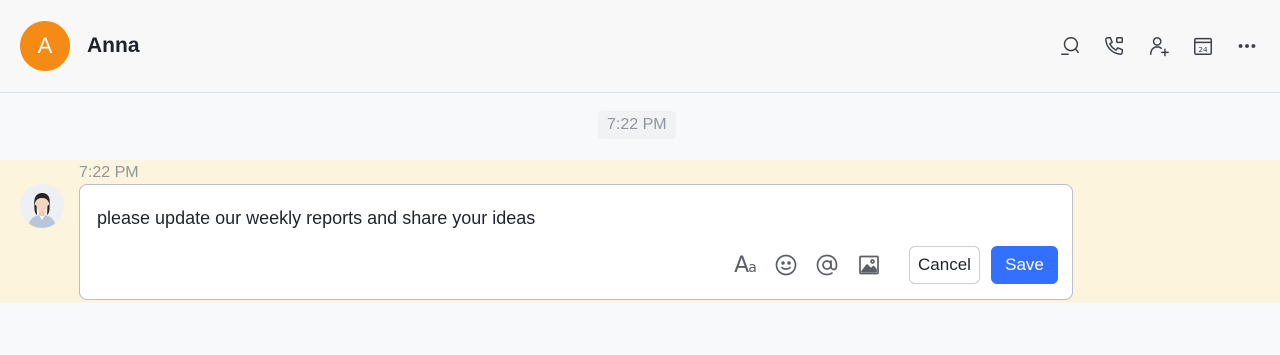 Image resolution: width=1280 pixels, height=355 pixels. I want to click on calendar-icon: 24, so click(1203, 46).